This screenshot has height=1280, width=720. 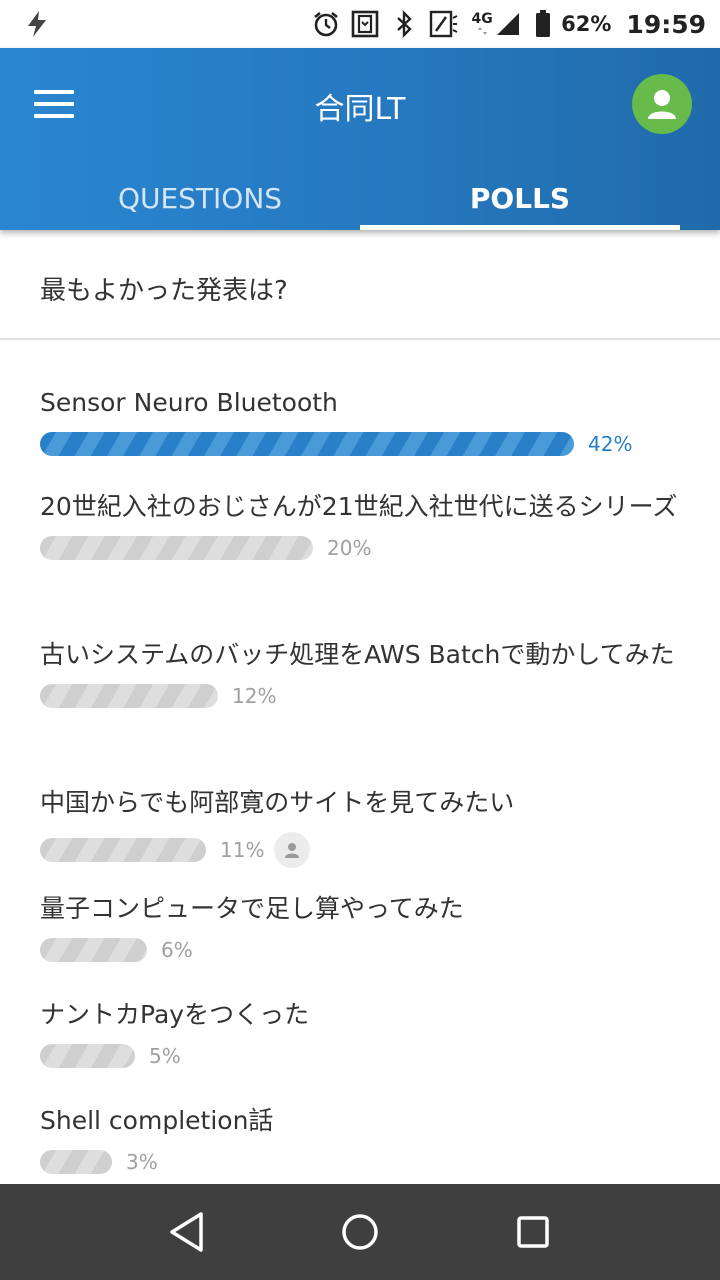 What do you see at coordinates (365, 24) in the screenshot?
I see `vibrate-icon` at bounding box center [365, 24].